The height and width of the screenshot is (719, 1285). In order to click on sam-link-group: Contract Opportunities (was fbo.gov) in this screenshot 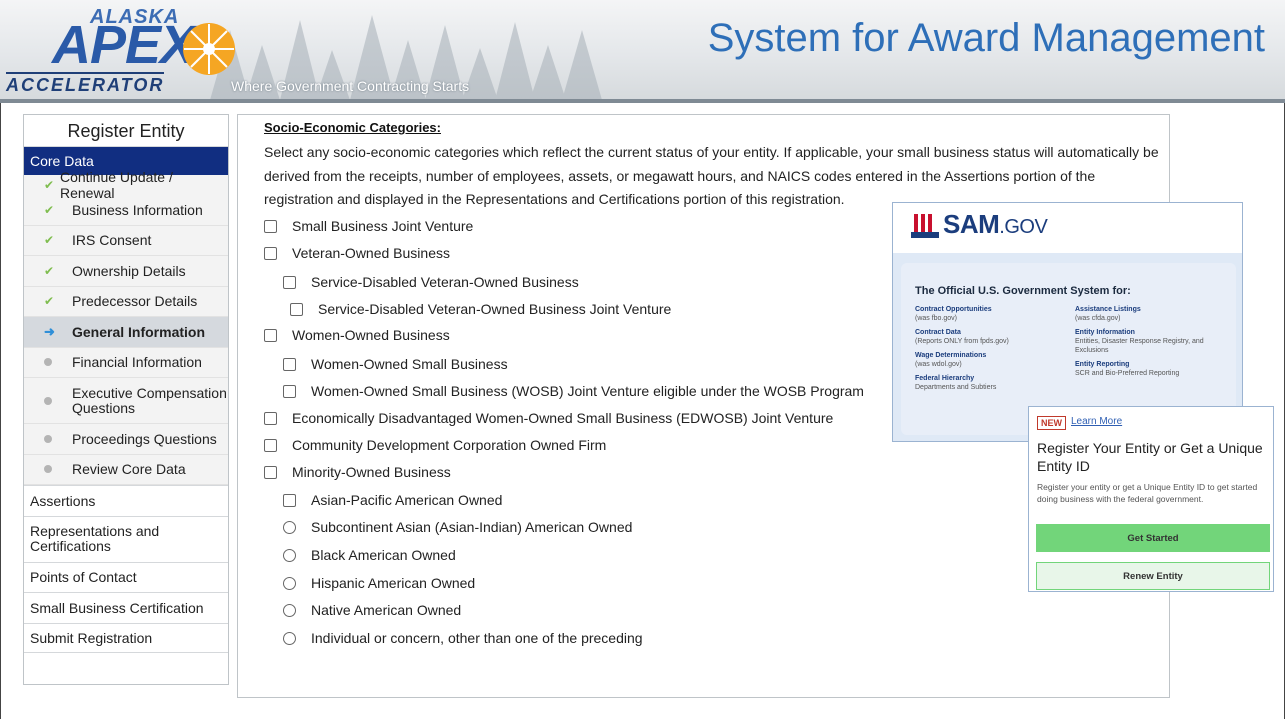, I will do `click(990, 314)`.